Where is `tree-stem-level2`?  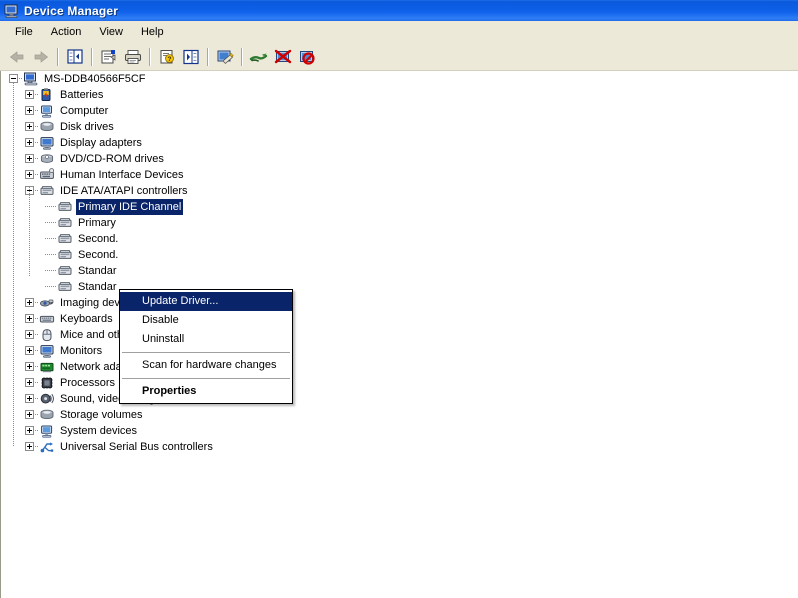 tree-stem-level2 is located at coordinates (29, 232).